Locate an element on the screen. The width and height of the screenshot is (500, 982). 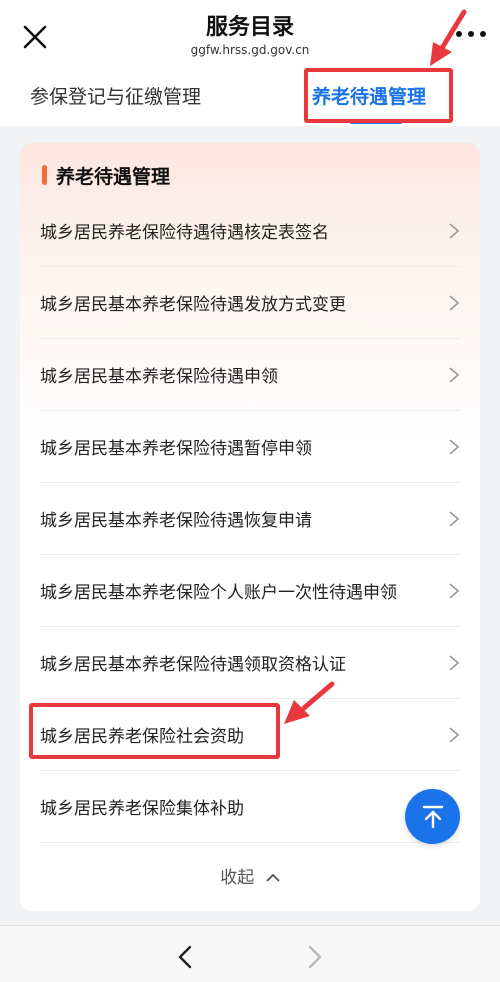
list-item-label: 城乡居民基本养老保险待遇发放方式变更 is located at coordinates (193, 305).